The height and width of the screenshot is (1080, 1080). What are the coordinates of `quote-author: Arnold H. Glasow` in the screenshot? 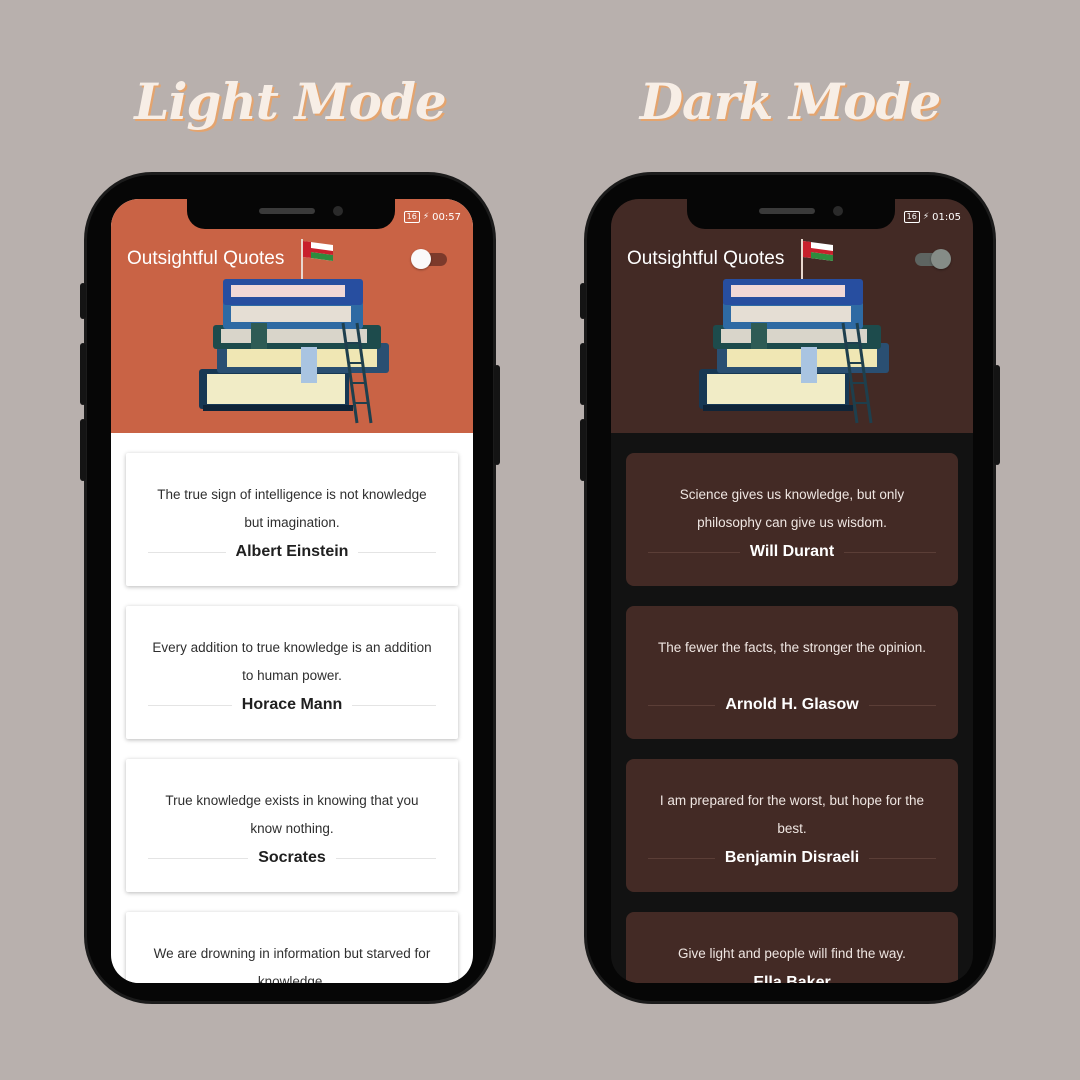 It's located at (792, 704).